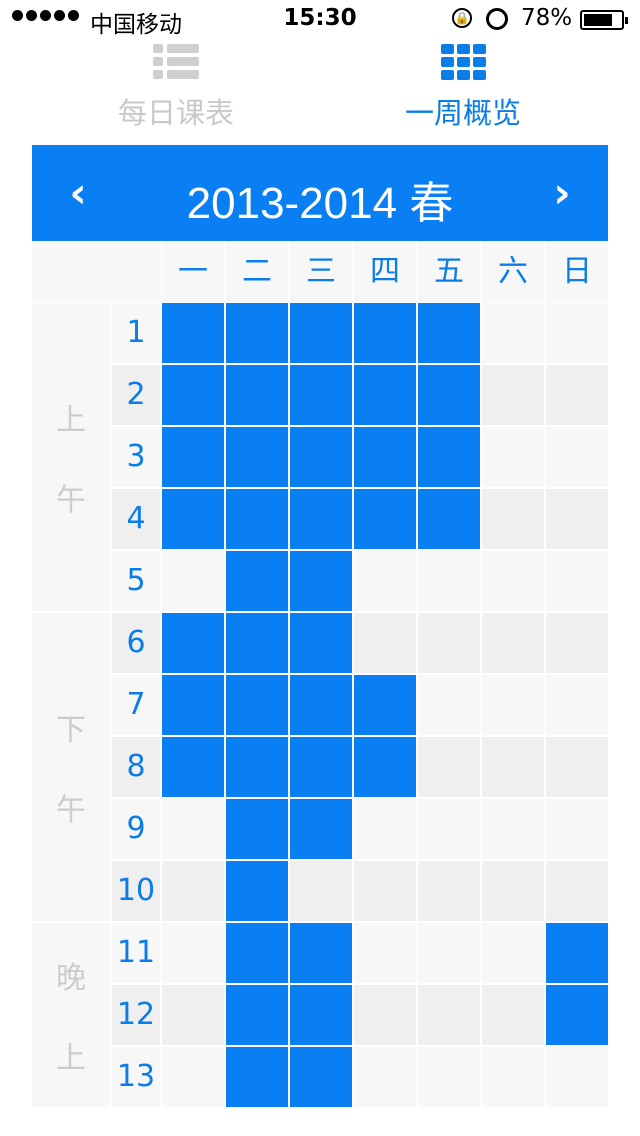 This screenshot has width=640, height=1136. What do you see at coordinates (462, 113) in the screenshot?
I see `tab-week-label: 一周概览` at bounding box center [462, 113].